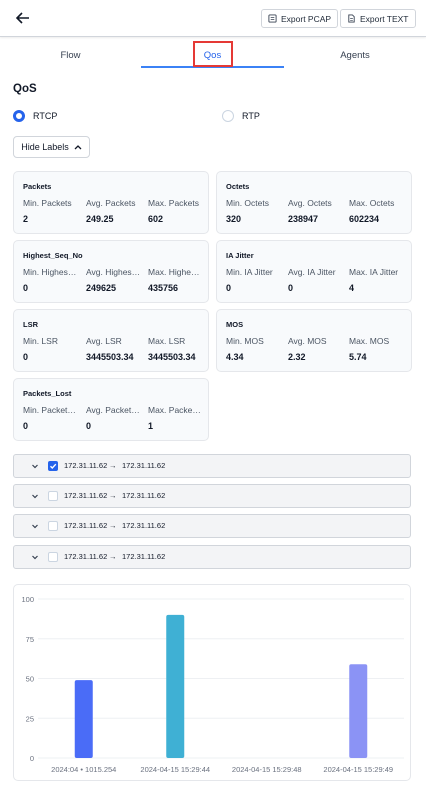  I want to click on document-icon, so click(351, 18).